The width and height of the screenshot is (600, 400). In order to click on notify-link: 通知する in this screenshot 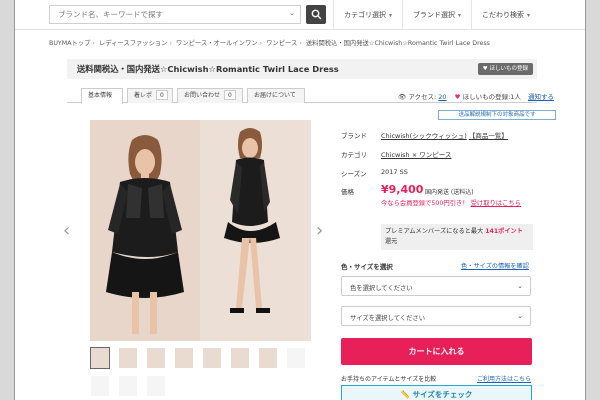, I will do `click(541, 97)`.